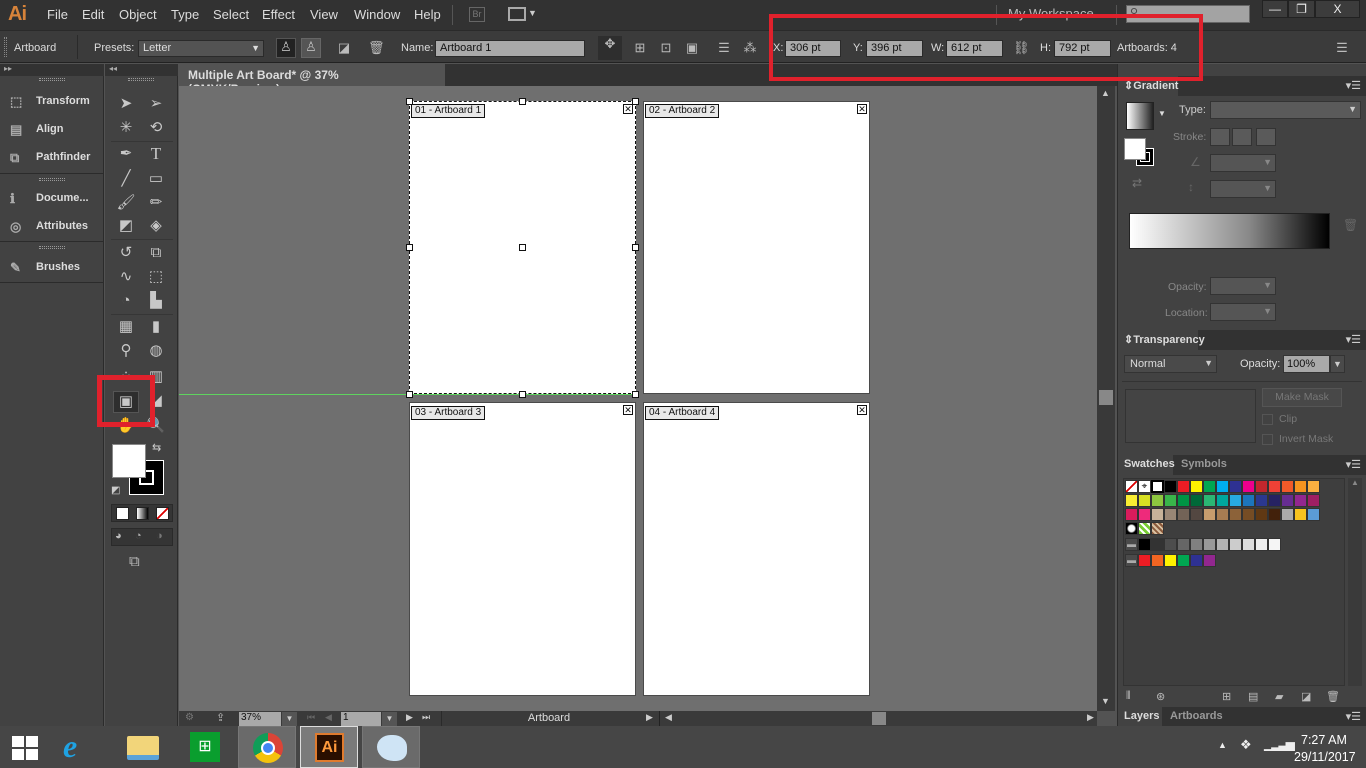 The height and width of the screenshot is (768, 1366). Describe the element at coordinates (141, 79) in the screenshot. I see `panel-grip` at that location.